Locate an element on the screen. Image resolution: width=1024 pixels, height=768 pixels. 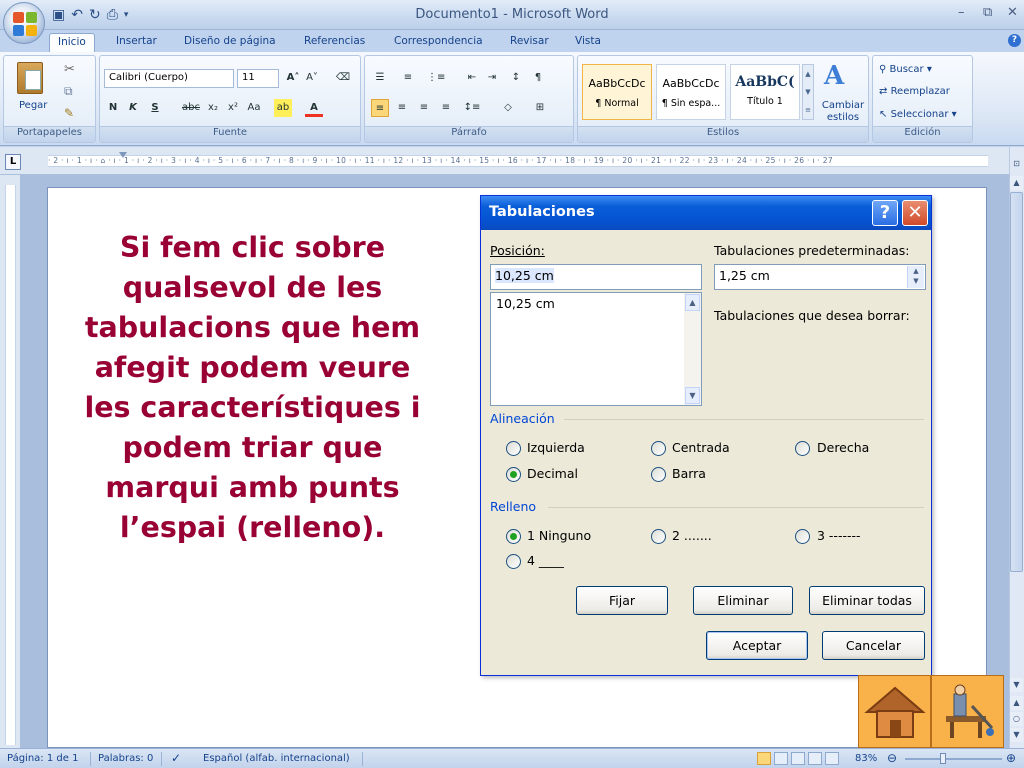
tab-correspondencia: Correspondencia is located at coordinates (438, 42).